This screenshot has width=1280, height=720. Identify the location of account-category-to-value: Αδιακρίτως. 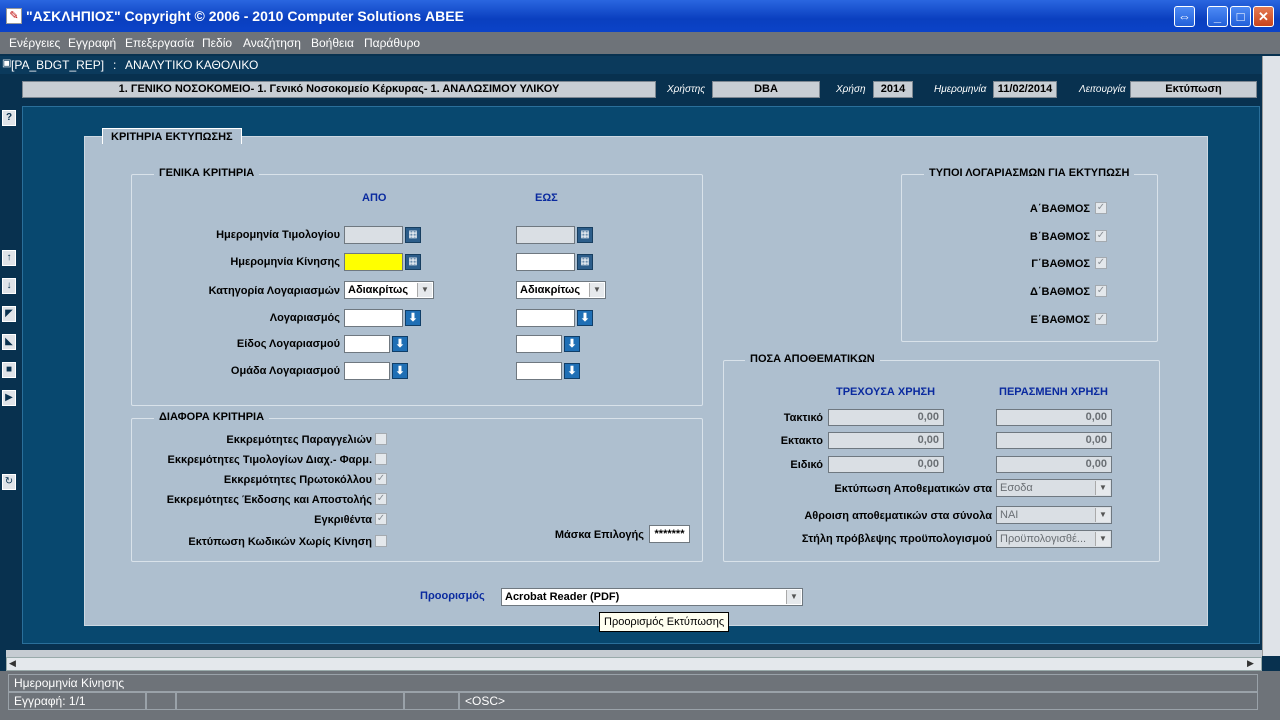
(550, 290).